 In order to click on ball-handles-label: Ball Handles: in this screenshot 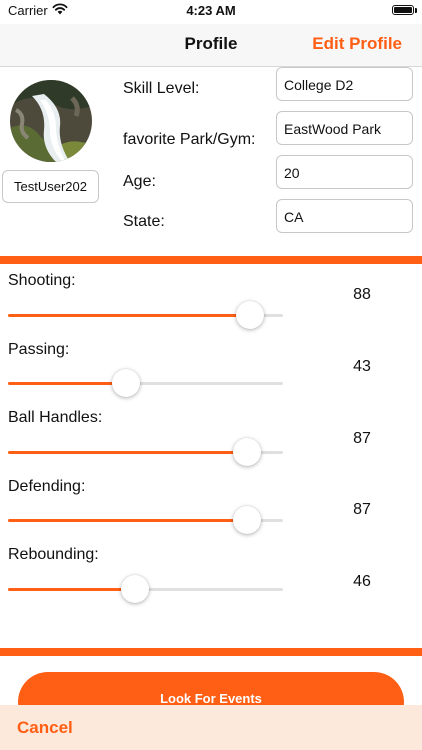, I will do `click(55, 417)`.